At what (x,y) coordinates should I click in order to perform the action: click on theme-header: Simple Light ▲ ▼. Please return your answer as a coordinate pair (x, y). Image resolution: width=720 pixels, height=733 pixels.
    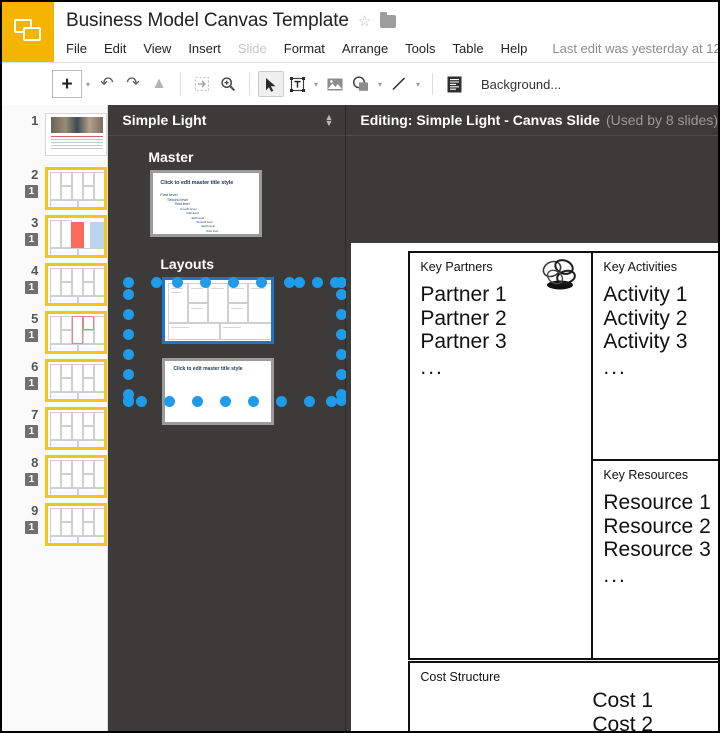
    Looking at the image, I should click on (227, 120).